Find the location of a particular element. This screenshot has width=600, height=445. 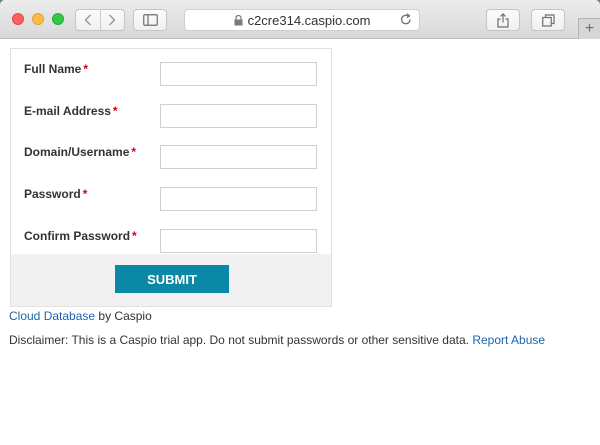

forward-icon is located at coordinates (112, 20).